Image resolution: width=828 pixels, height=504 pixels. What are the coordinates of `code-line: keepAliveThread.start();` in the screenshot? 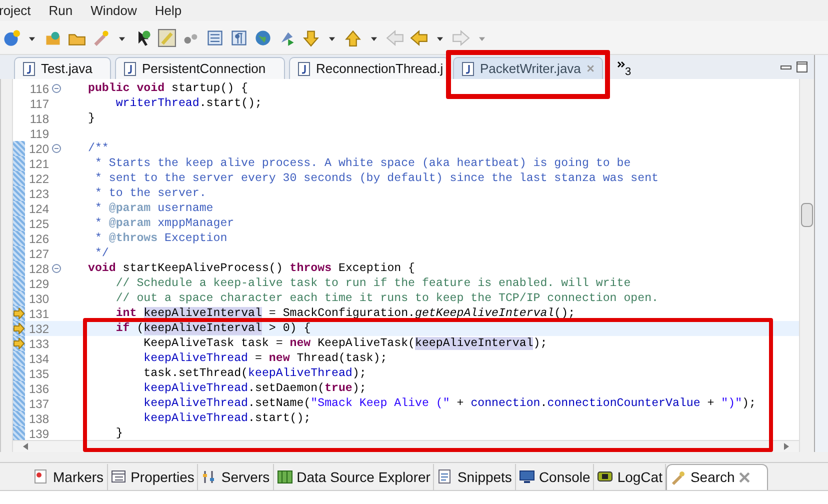 It's located at (226, 418).